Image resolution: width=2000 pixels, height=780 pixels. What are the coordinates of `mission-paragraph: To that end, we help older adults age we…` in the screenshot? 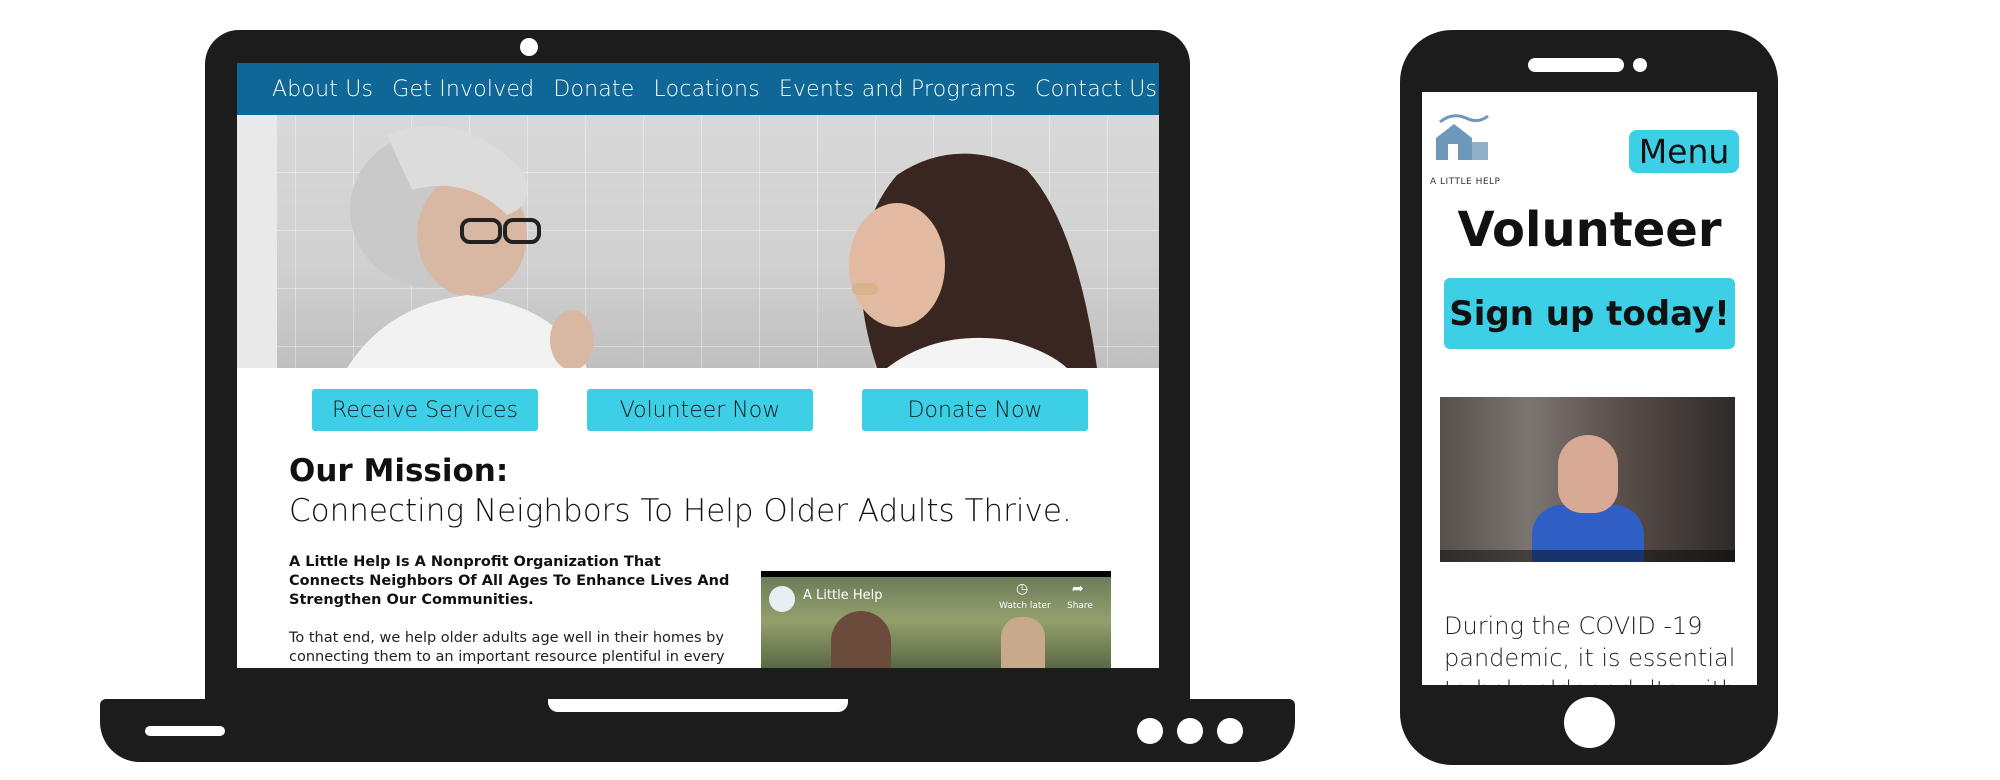 It's located at (507, 647).